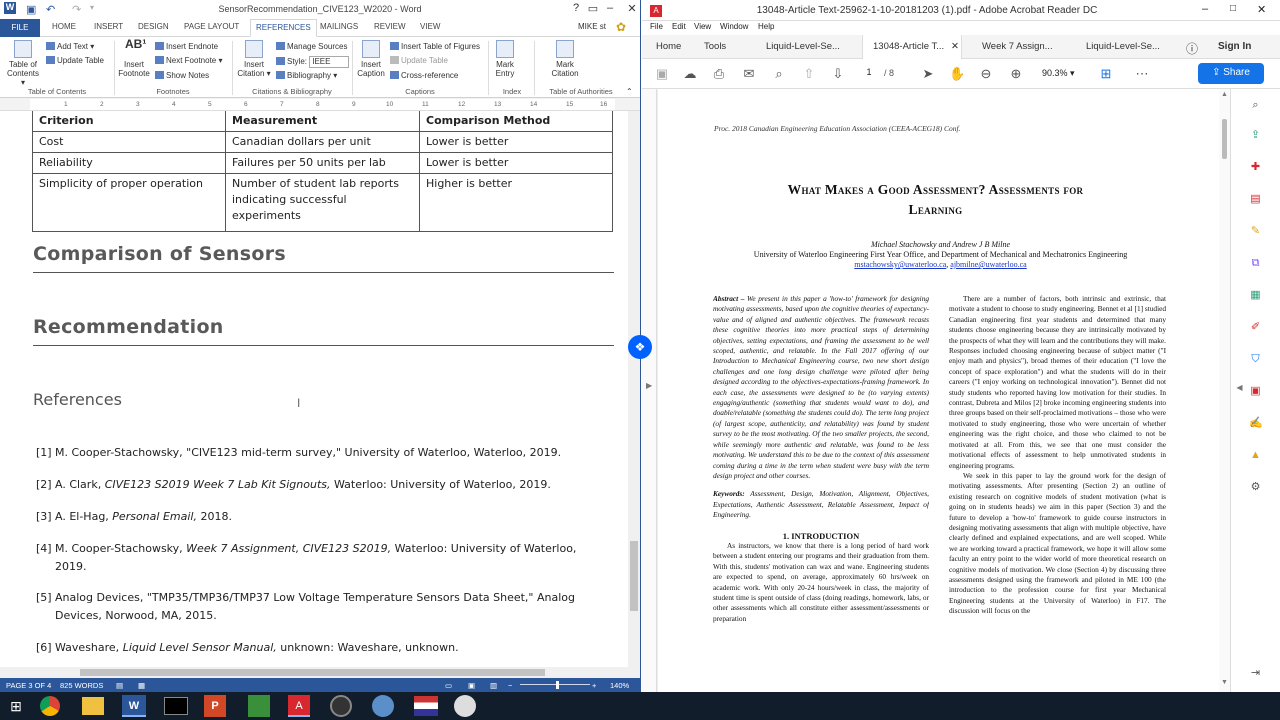 Image resolution: width=1280 pixels, height=720 pixels. What do you see at coordinates (153, 26) in the screenshot?
I see `tab-design: DESIGN` at bounding box center [153, 26].